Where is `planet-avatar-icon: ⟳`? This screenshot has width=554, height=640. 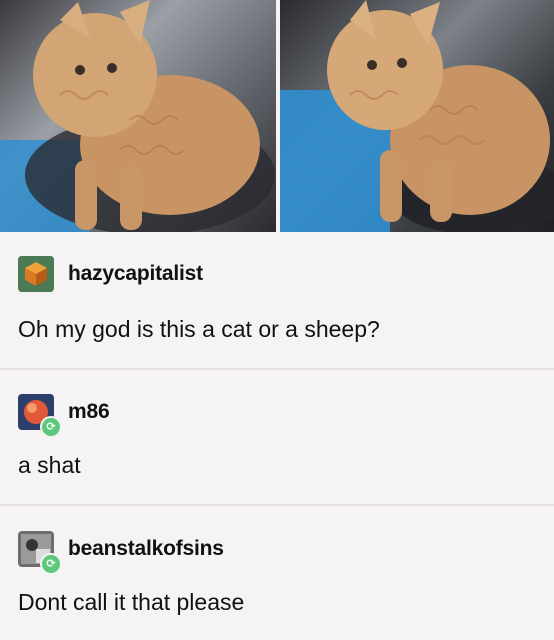 planet-avatar-icon: ⟳ is located at coordinates (40, 416).